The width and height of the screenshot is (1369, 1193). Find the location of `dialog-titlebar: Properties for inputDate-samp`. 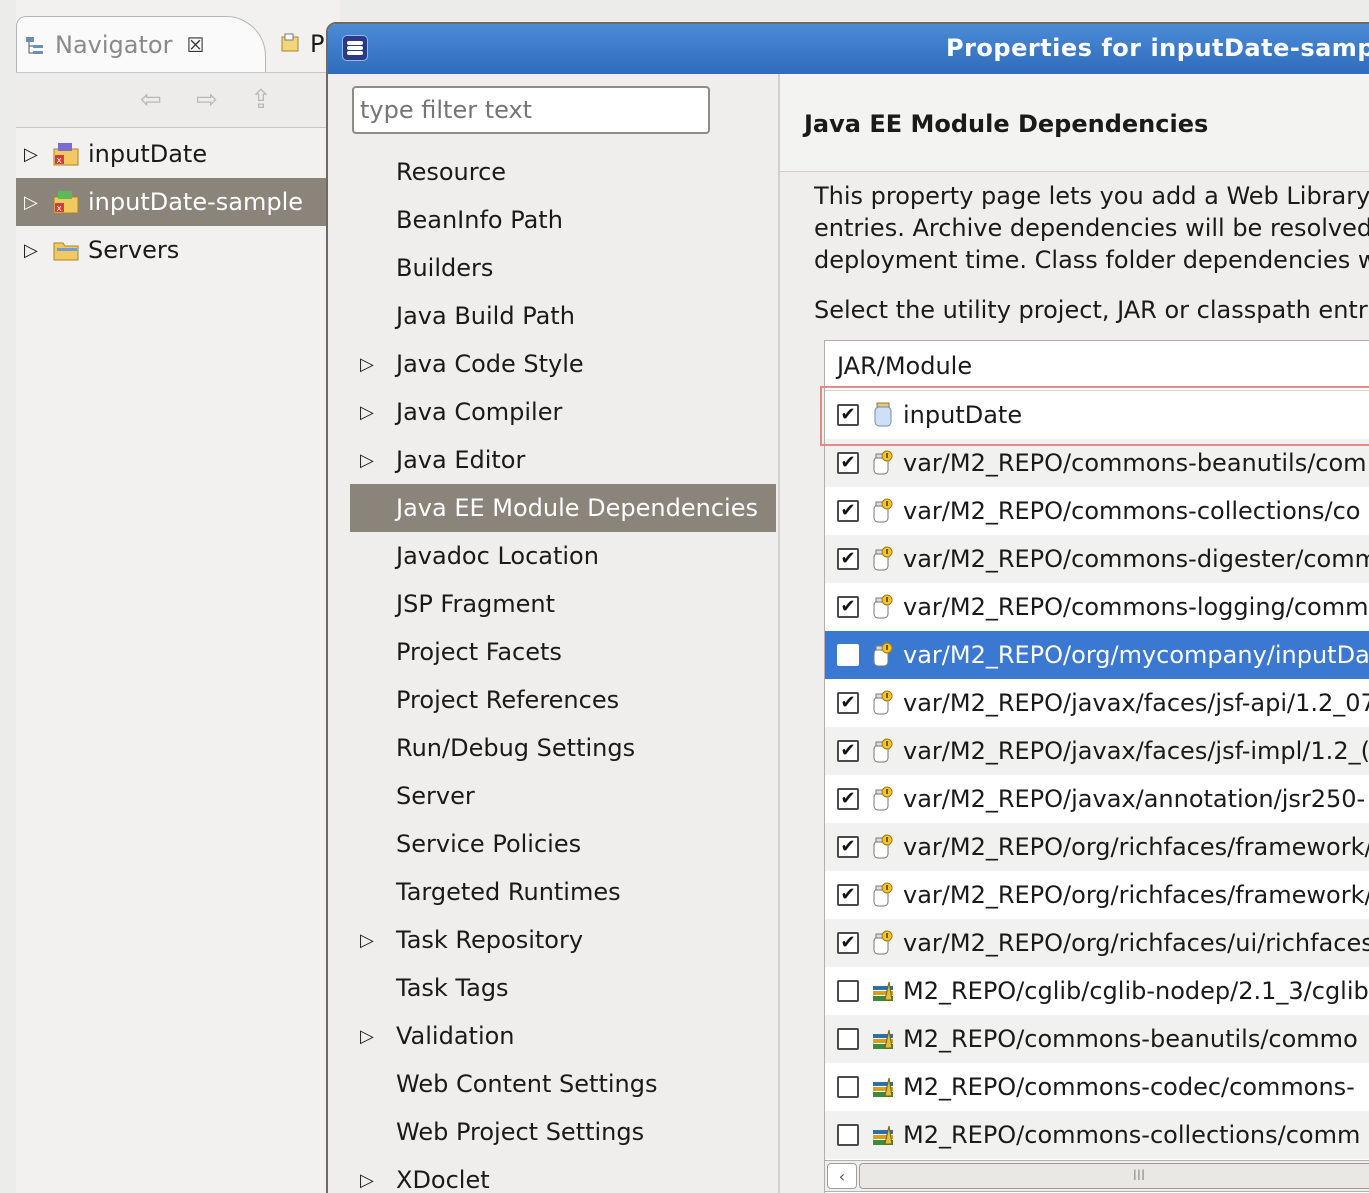

dialog-titlebar: Properties for inputDate-samp is located at coordinates (848, 49).